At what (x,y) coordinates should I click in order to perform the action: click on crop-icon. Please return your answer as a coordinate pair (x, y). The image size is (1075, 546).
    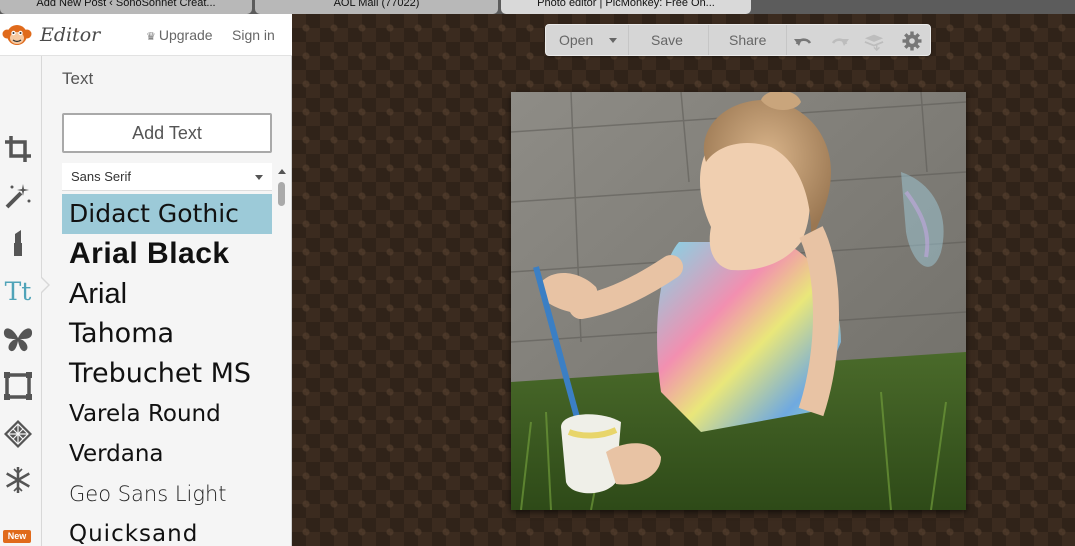
    Looking at the image, I should click on (18, 149).